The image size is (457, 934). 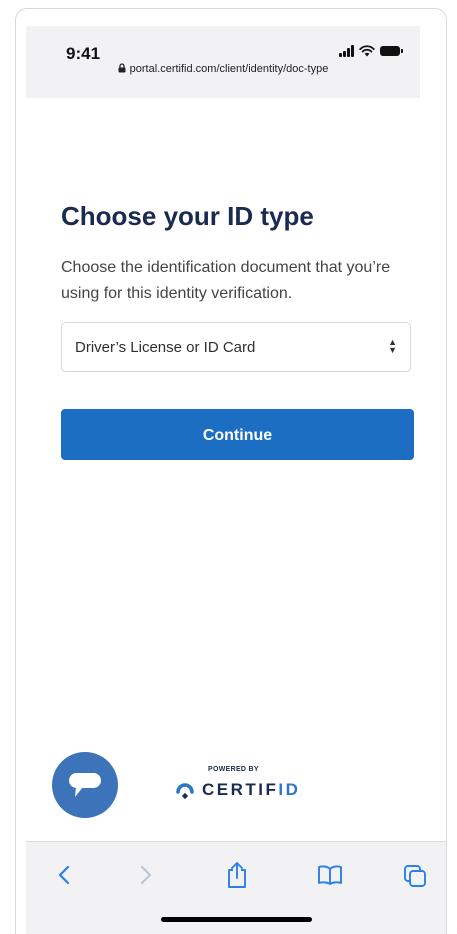 What do you see at coordinates (122, 68) in the screenshot?
I see `lock-icon` at bounding box center [122, 68].